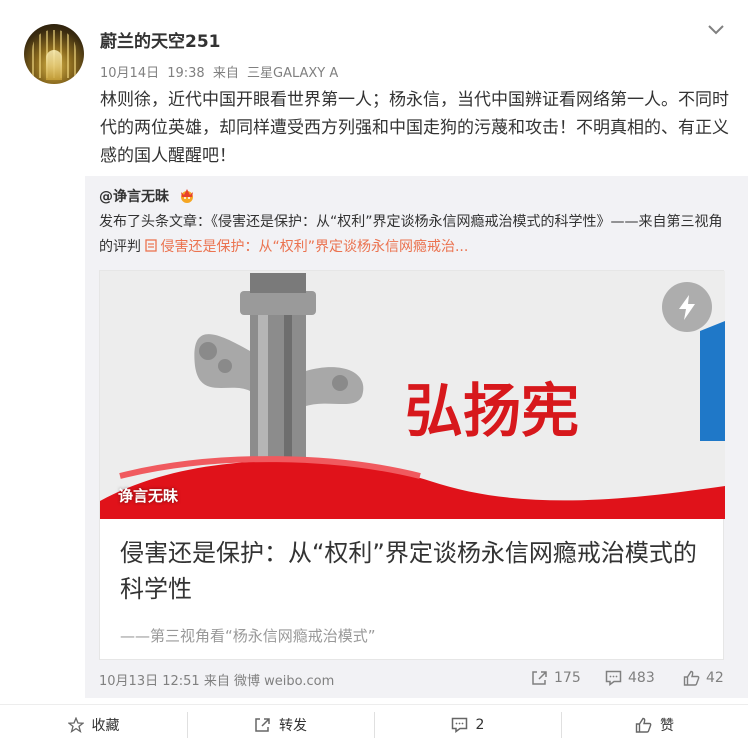 The image size is (748, 744). What do you see at coordinates (185, 73) in the screenshot?
I see `post-time: 19:38` at bounding box center [185, 73].